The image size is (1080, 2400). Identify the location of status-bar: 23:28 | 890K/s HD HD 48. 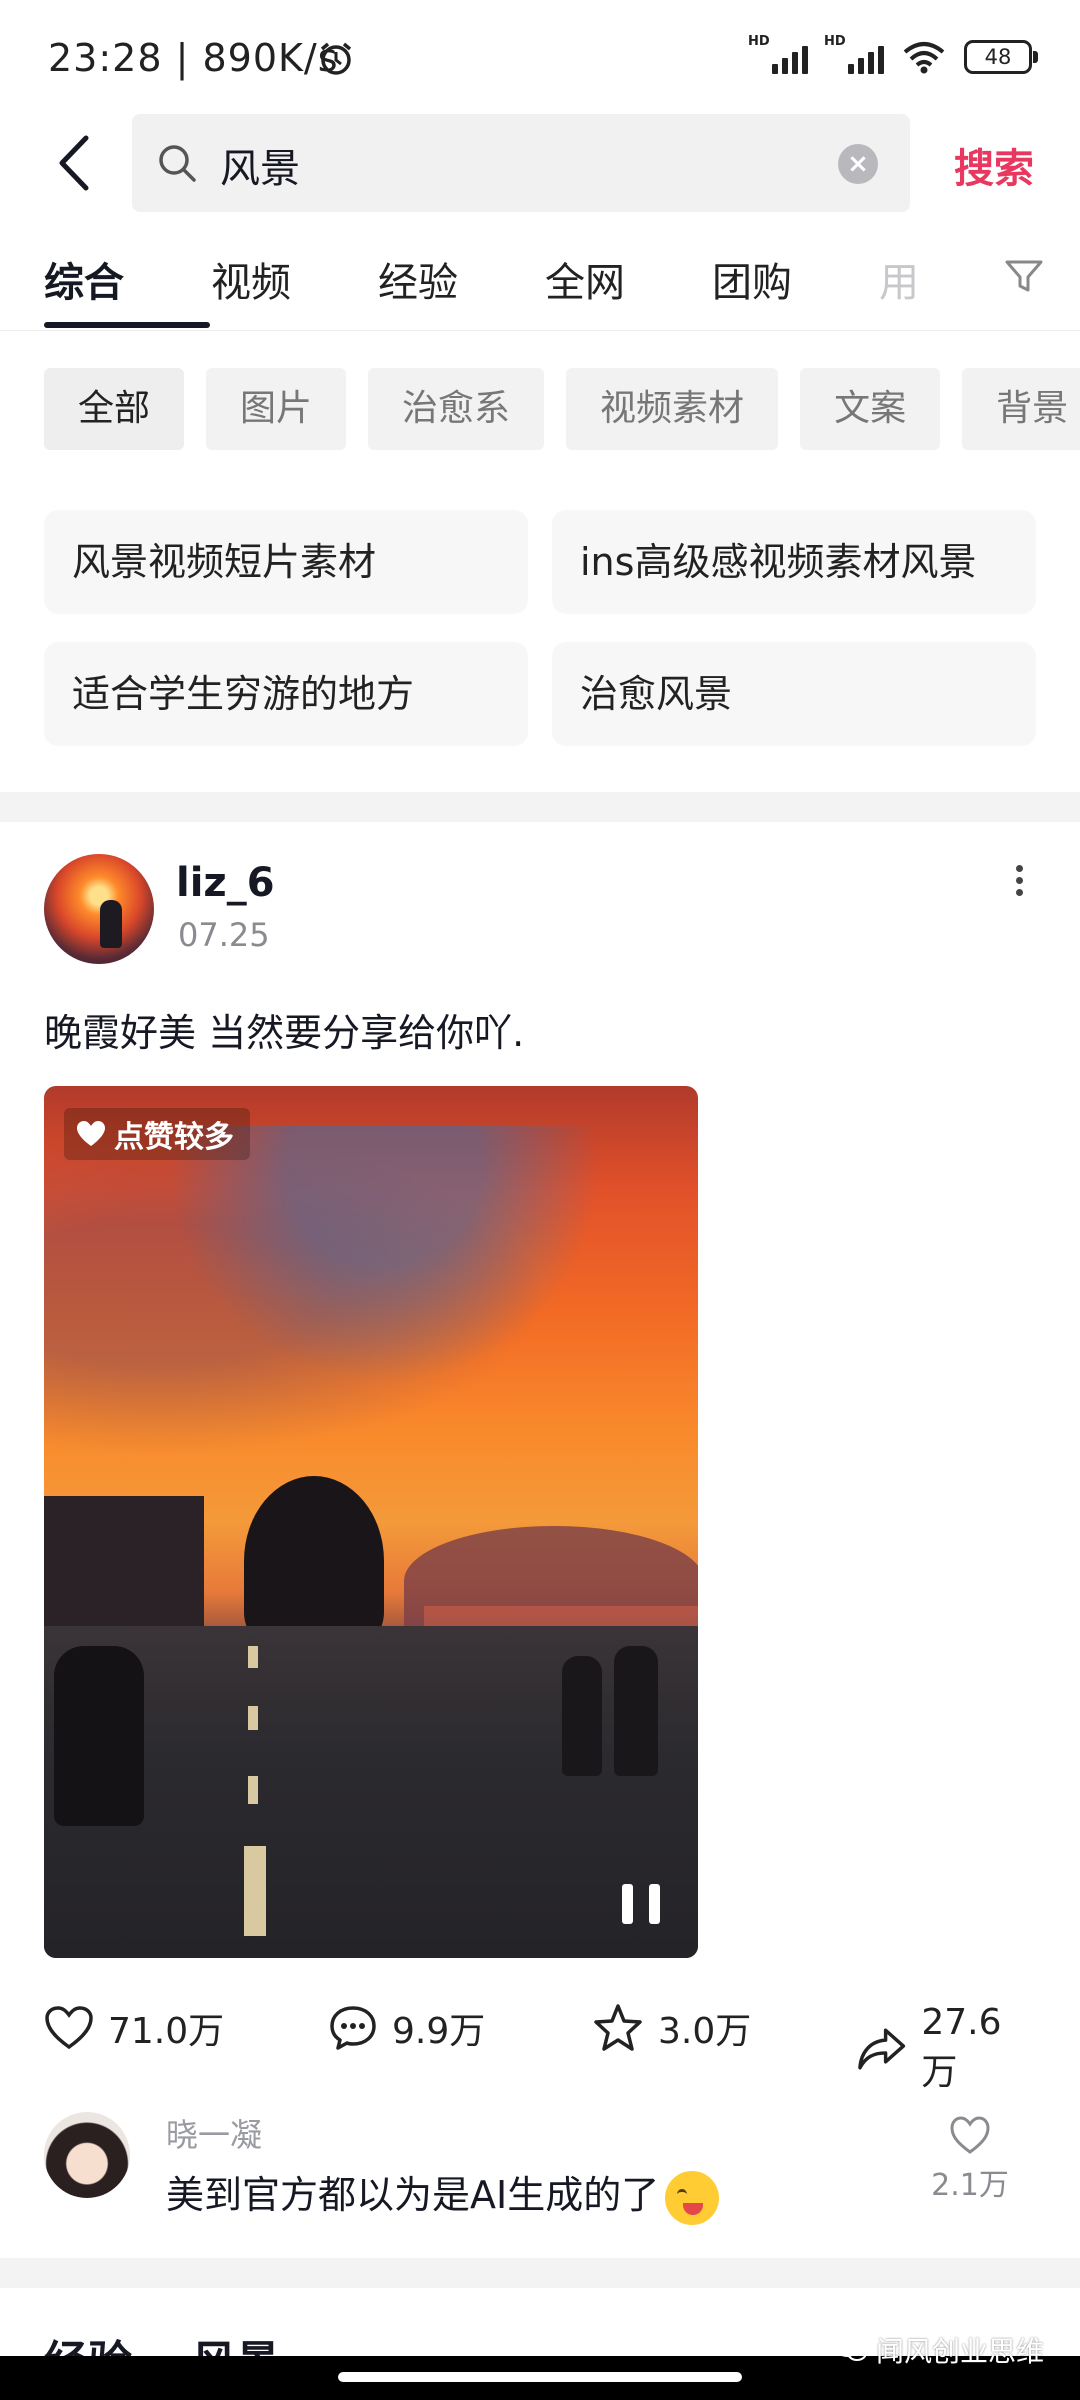
(540, 55).